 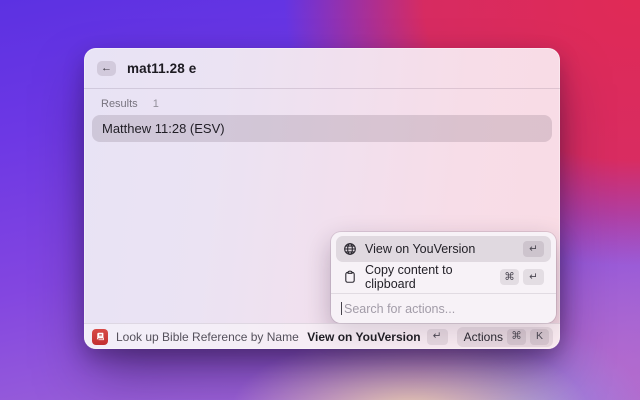 What do you see at coordinates (322, 102) in the screenshot?
I see `results-section-header: Results 1` at bounding box center [322, 102].